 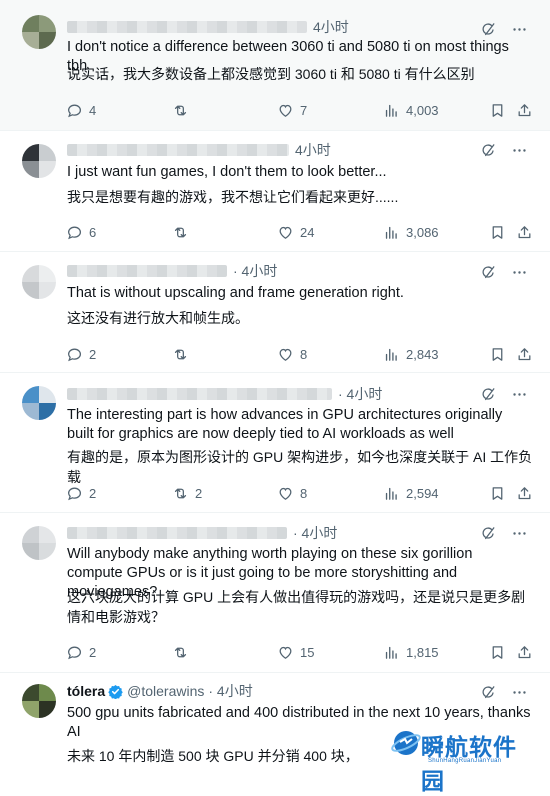 What do you see at coordinates (411, 232) in the screenshot?
I see `views-button: 3,086` at bounding box center [411, 232].